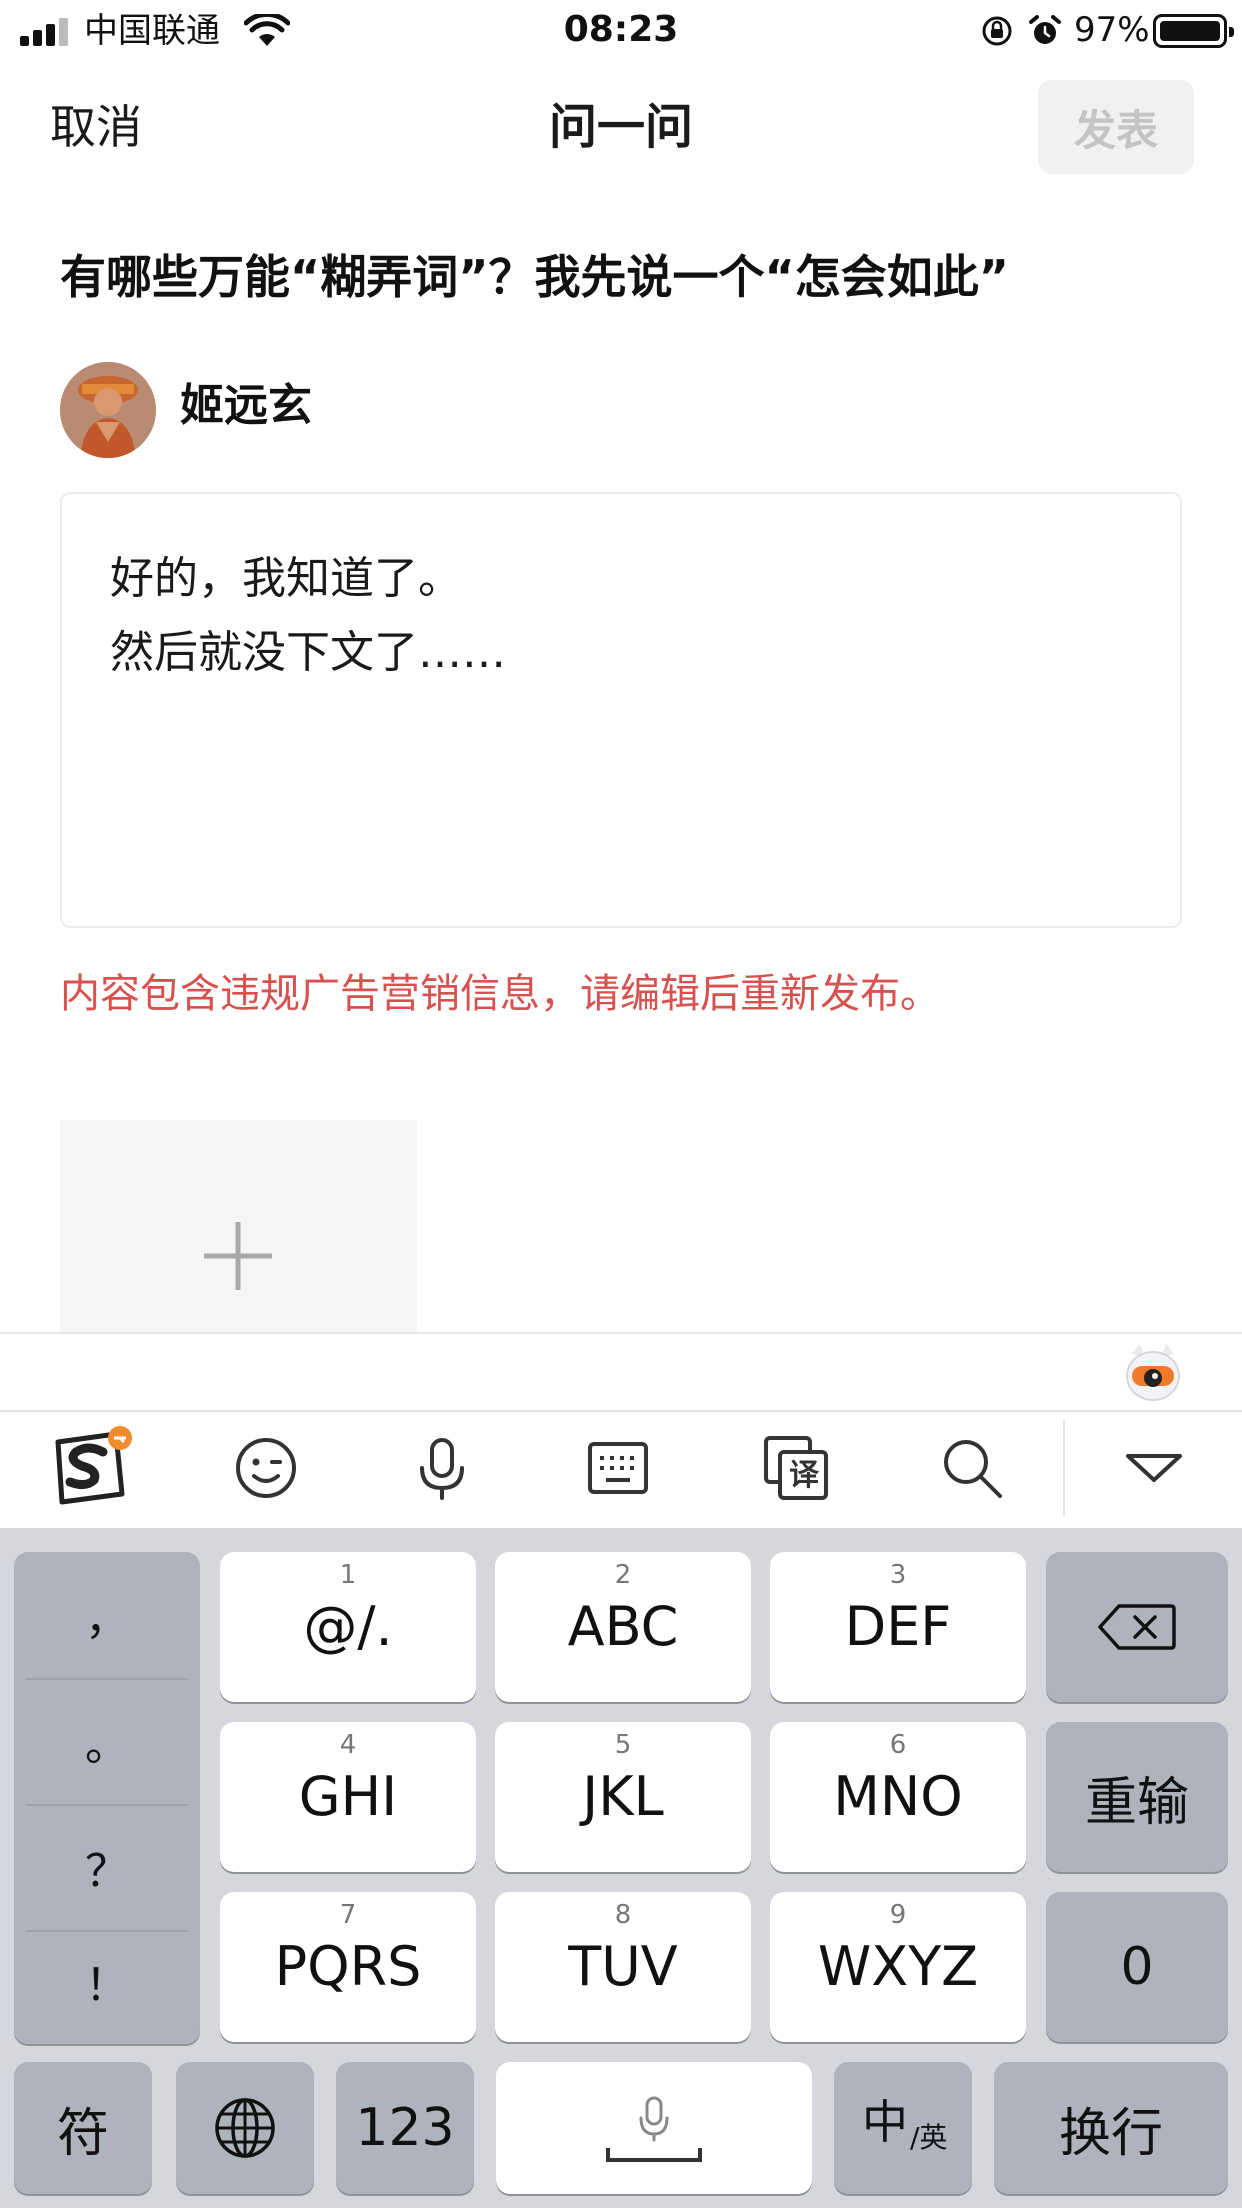 Image resolution: width=1242 pixels, height=2208 pixels. Describe the element at coordinates (929, 2137) in the screenshot. I see `lang-sub-label: /英` at that location.